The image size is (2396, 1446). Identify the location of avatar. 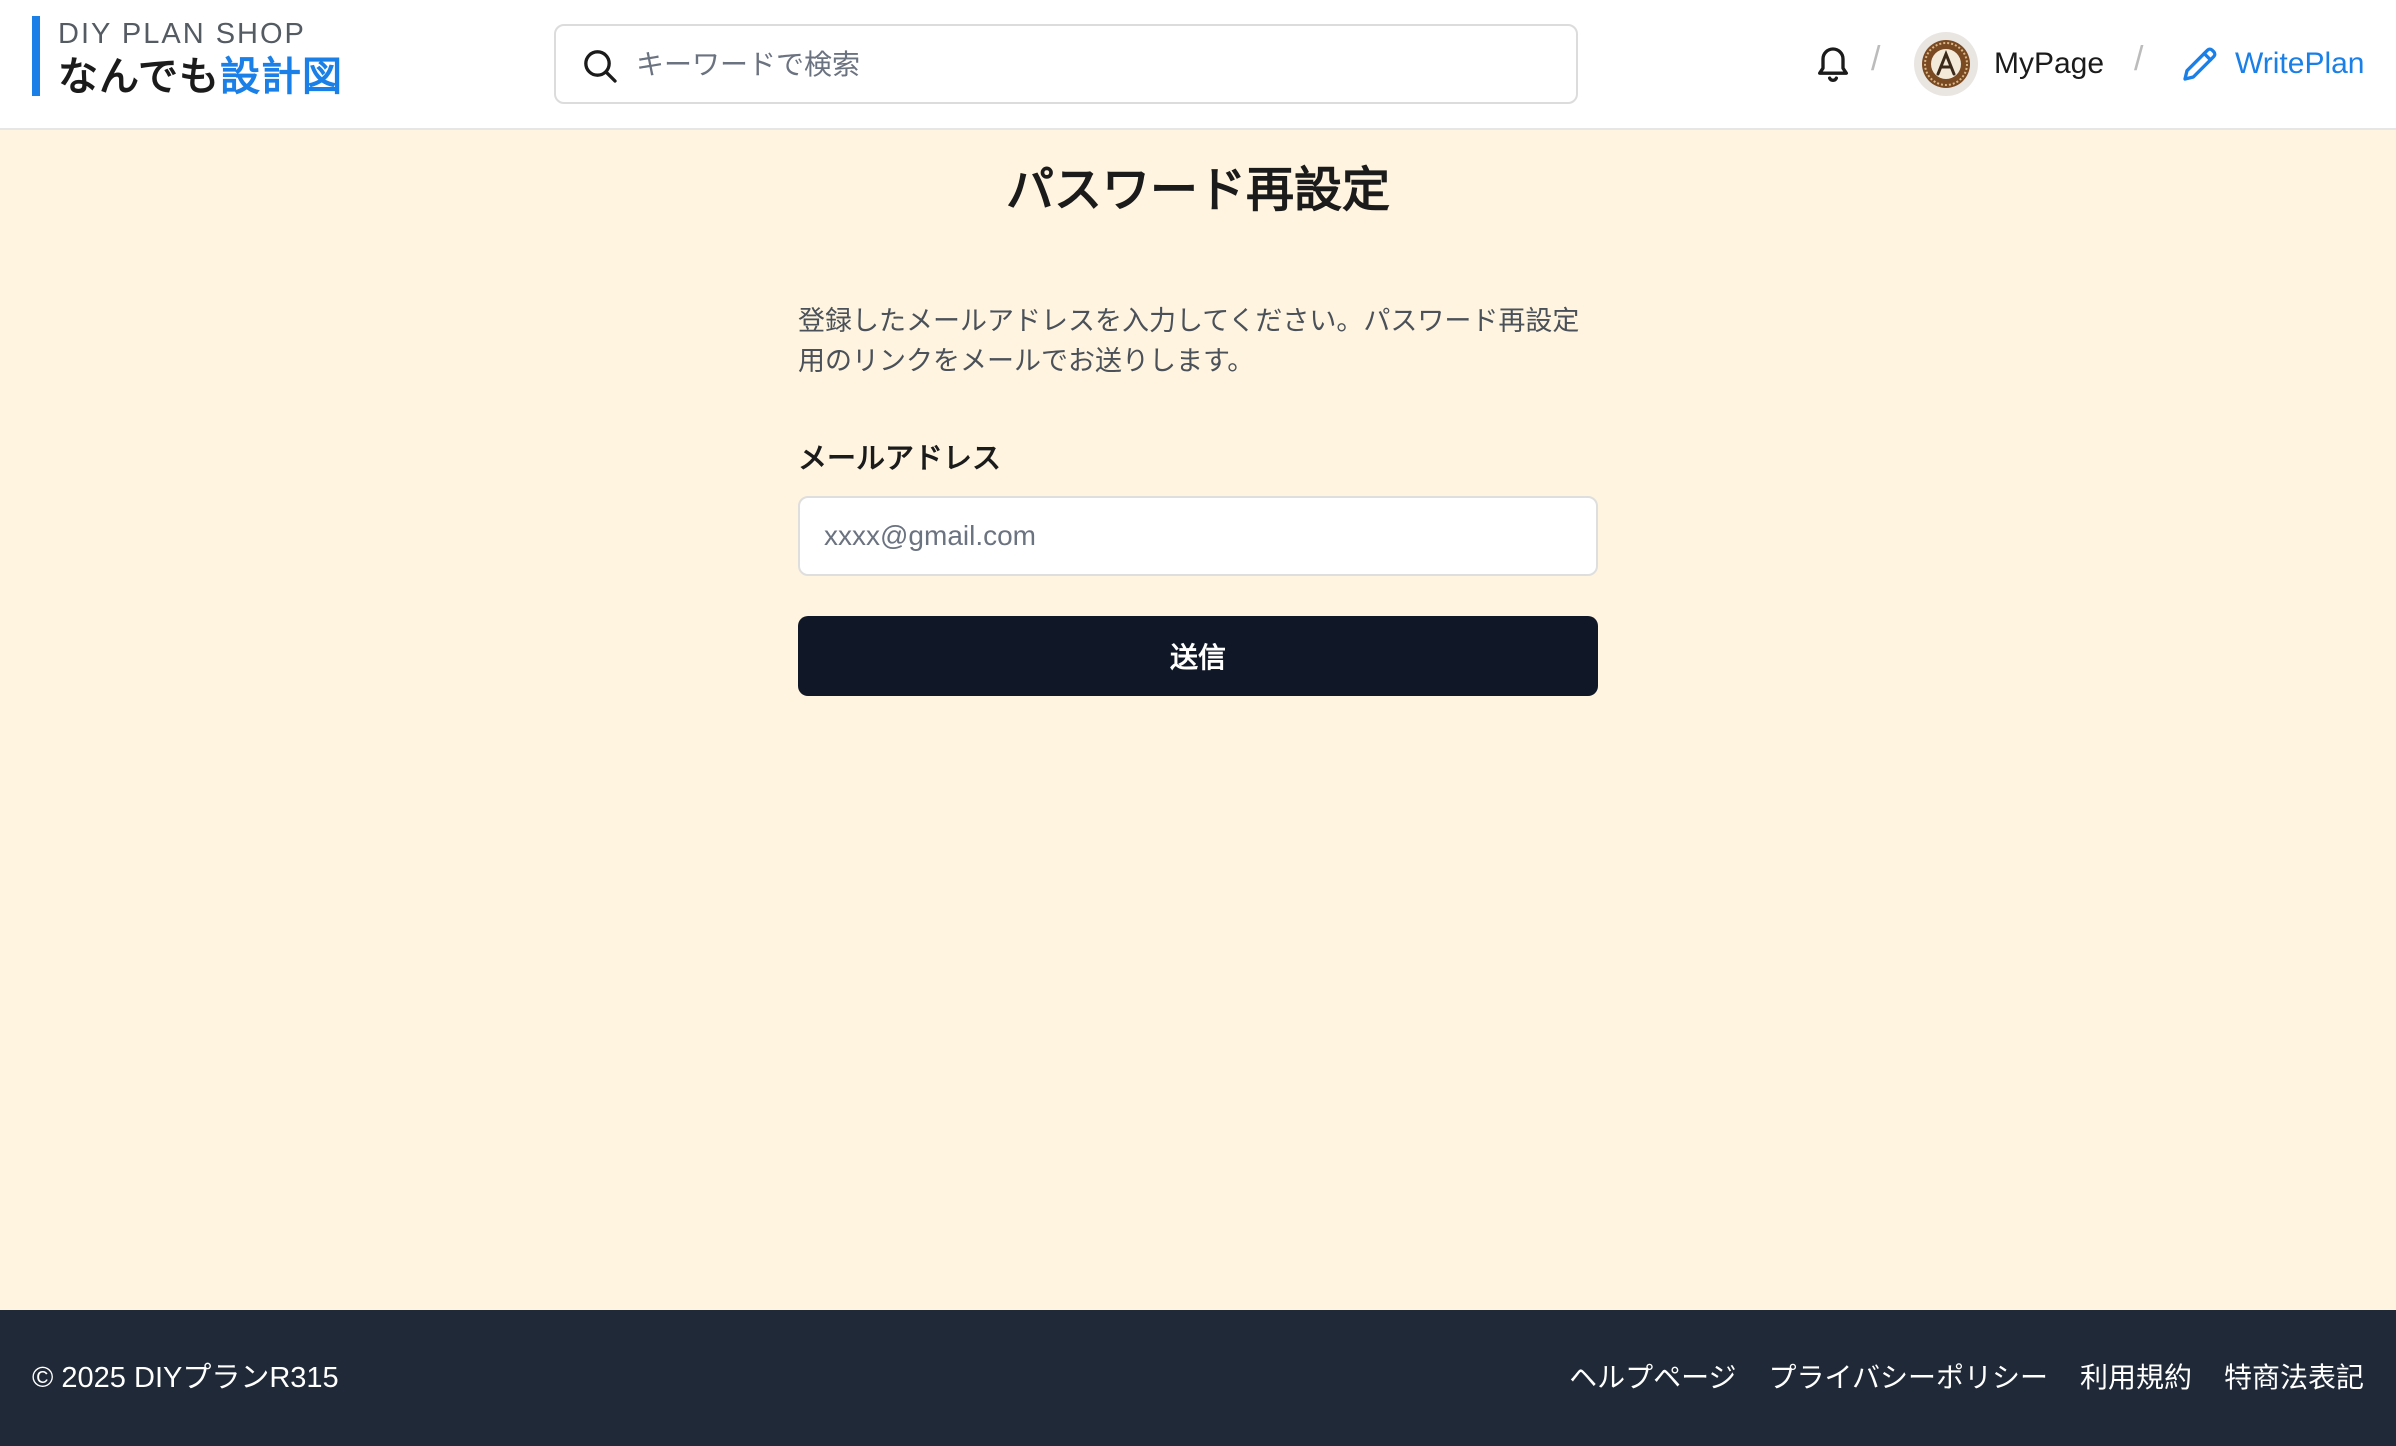
(1946, 64).